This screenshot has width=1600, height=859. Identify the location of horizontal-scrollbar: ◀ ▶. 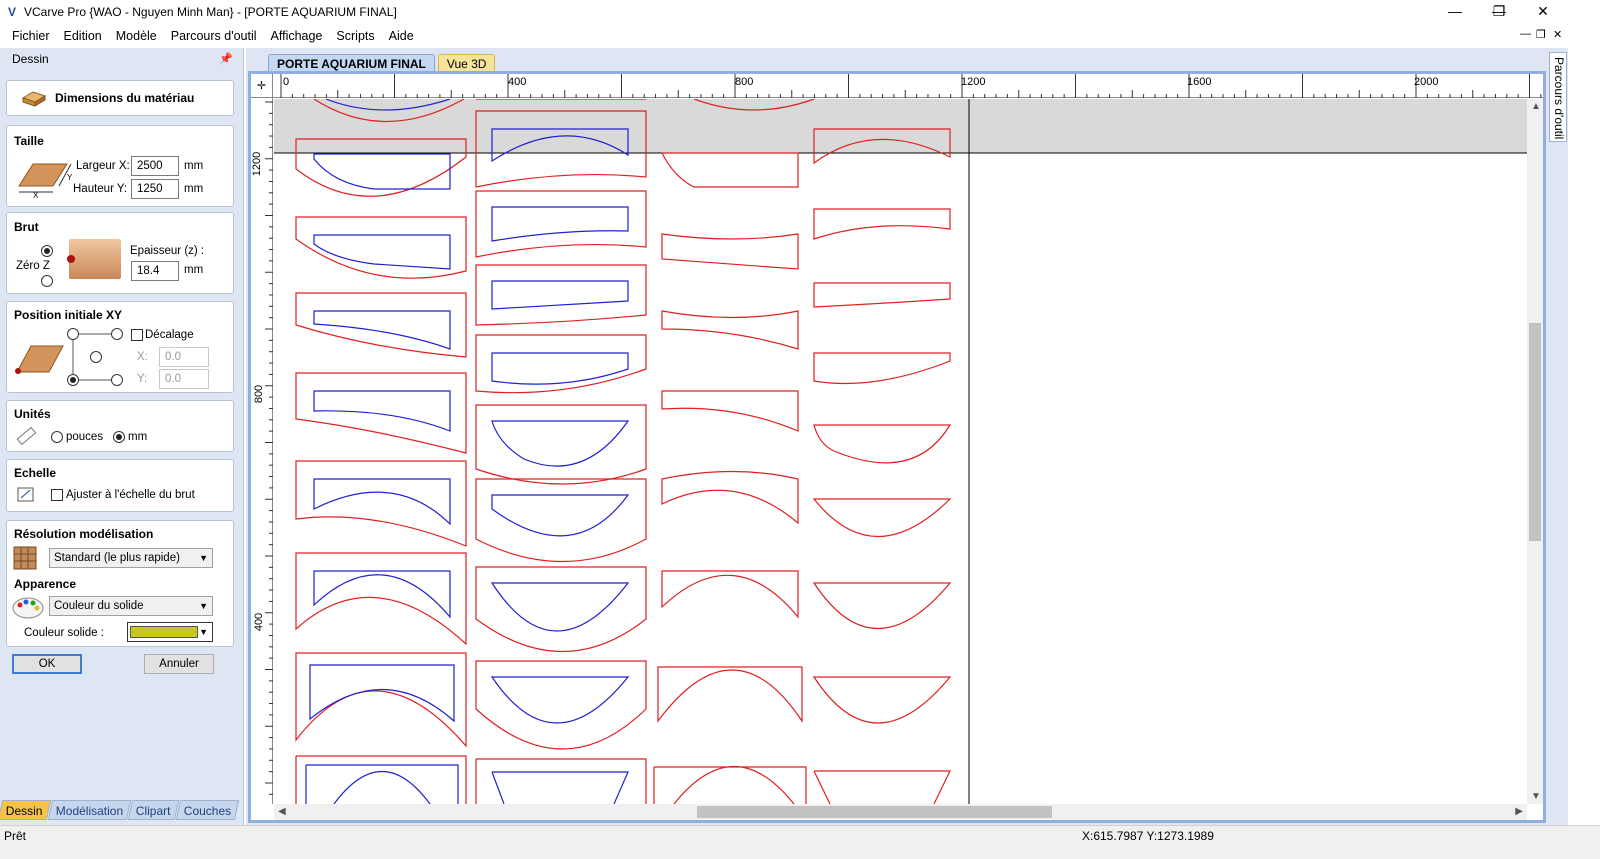
(900, 812).